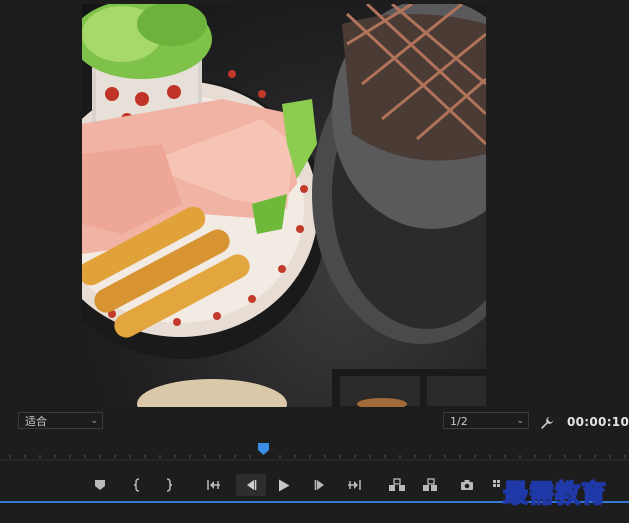 The width and height of the screenshot is (629, 523). I want to click on go-to-out-icon, so click(354, 485).